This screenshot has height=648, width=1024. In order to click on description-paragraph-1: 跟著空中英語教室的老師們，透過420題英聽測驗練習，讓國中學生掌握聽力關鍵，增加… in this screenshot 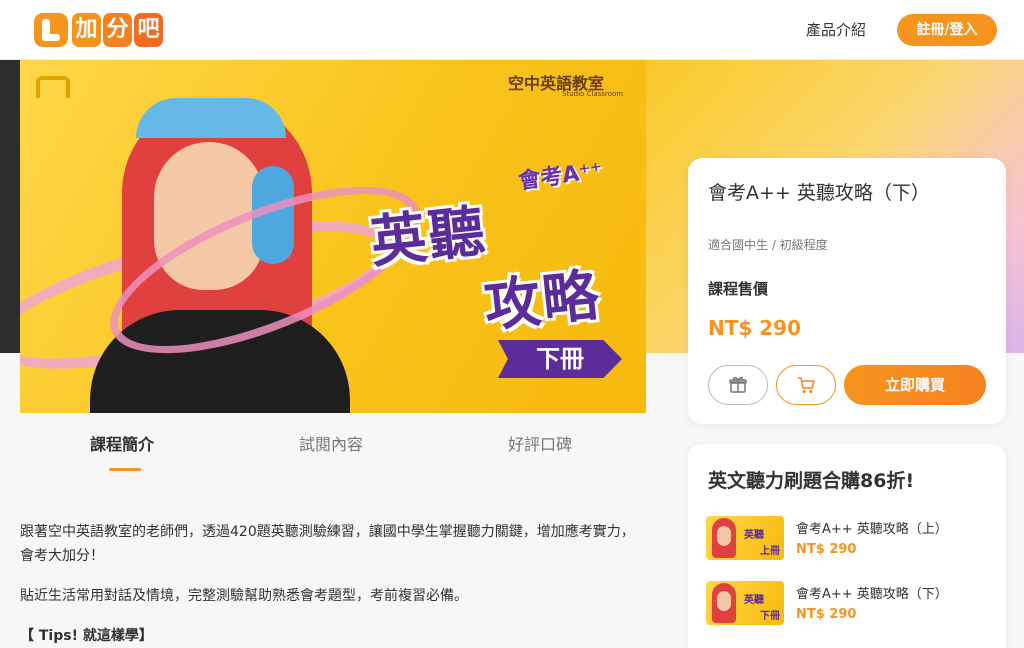, I will do `click(327, 544)`.